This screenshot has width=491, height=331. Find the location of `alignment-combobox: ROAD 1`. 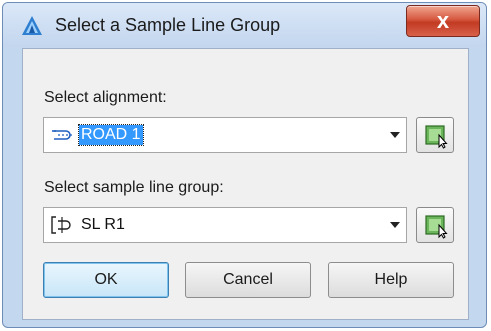

alignment-combobox: ROAD 1 is located at coordinates (225, 135).